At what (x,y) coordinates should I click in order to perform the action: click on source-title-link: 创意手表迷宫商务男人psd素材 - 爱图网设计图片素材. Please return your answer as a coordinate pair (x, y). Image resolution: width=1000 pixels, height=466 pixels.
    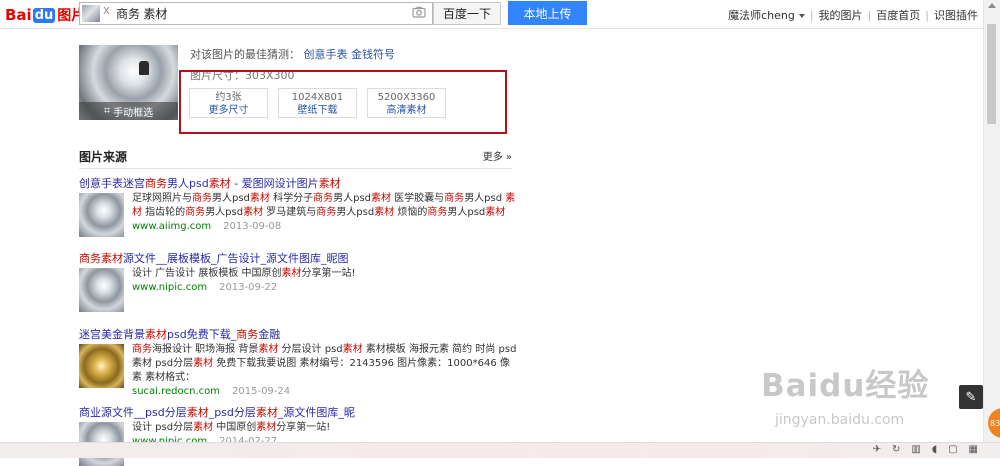
    Looking at the image, I should click on (299, 182).